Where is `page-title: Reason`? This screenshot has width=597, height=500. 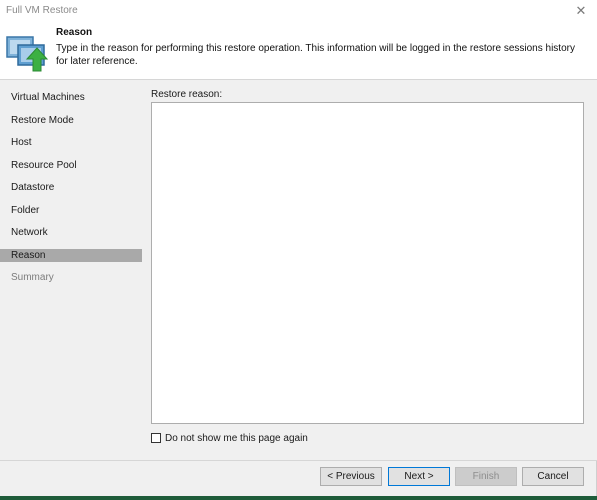
page-title: Reason is located at coordinates (74, 32).